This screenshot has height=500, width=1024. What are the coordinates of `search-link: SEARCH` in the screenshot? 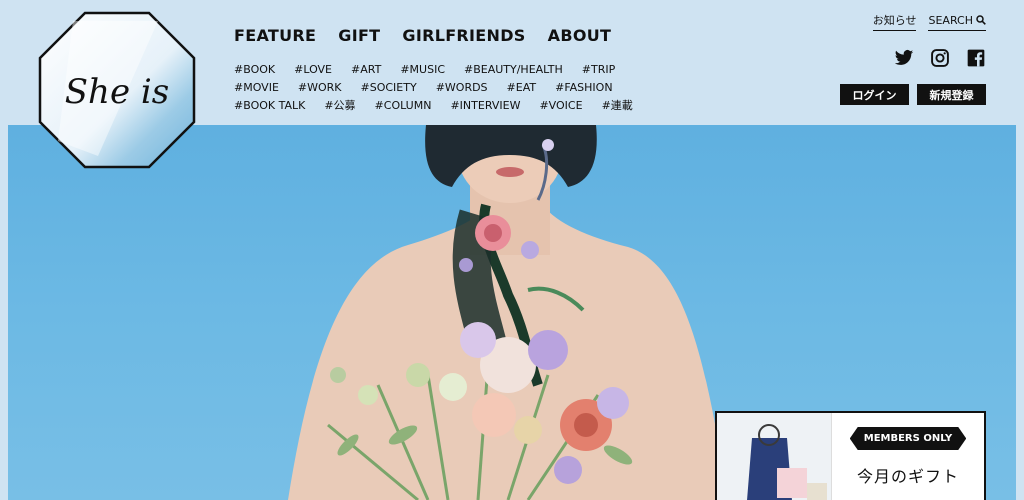 It's located at (957, 21).